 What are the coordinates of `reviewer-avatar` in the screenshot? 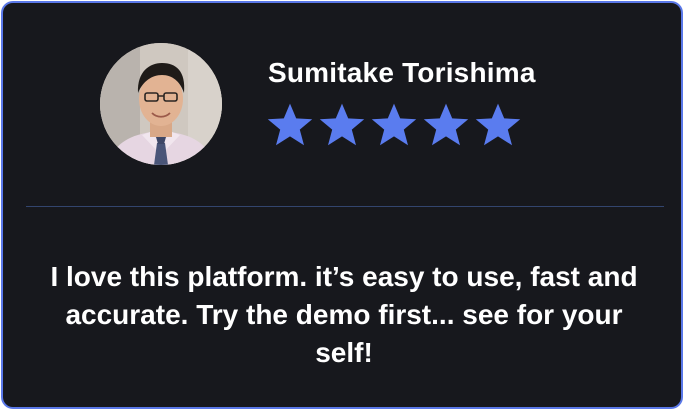 It's located at (161, 104).